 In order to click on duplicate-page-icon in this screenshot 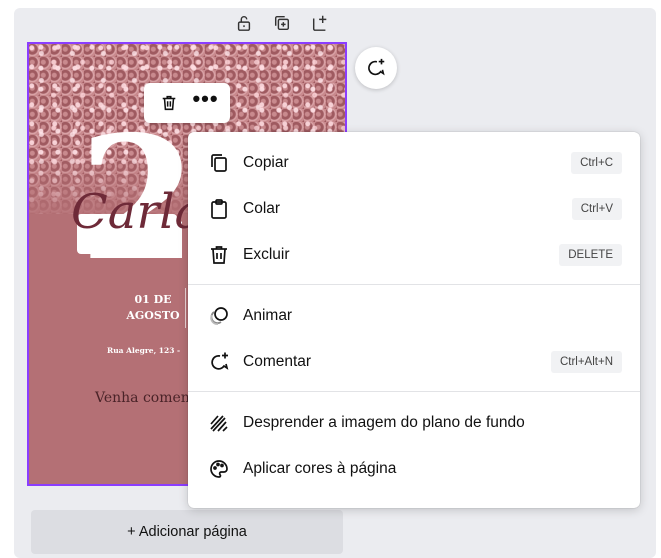, I will do `click(282, 23)`.